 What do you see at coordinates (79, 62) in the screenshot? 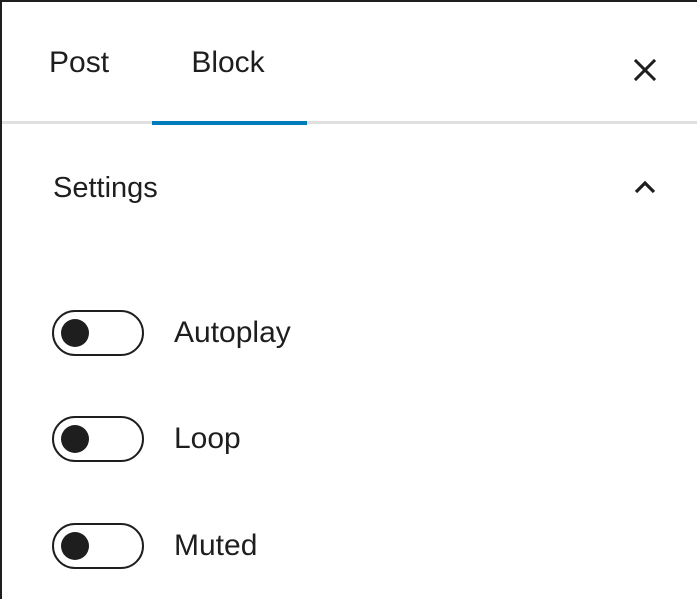
I see `tab-post-label: Post` at bounding box center [79, 62].